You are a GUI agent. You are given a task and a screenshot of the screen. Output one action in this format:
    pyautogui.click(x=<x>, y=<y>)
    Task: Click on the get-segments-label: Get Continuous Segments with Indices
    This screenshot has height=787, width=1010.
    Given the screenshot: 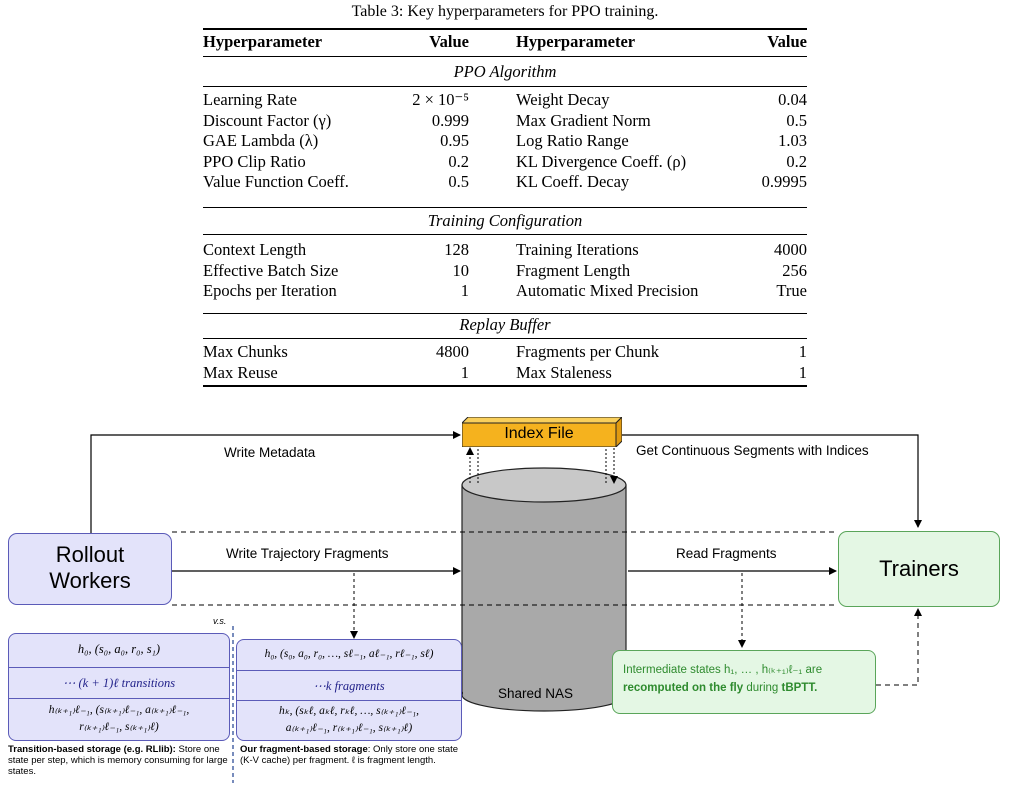 What is the action you would take?
    pyautogui.click(x=752, y=450)
    